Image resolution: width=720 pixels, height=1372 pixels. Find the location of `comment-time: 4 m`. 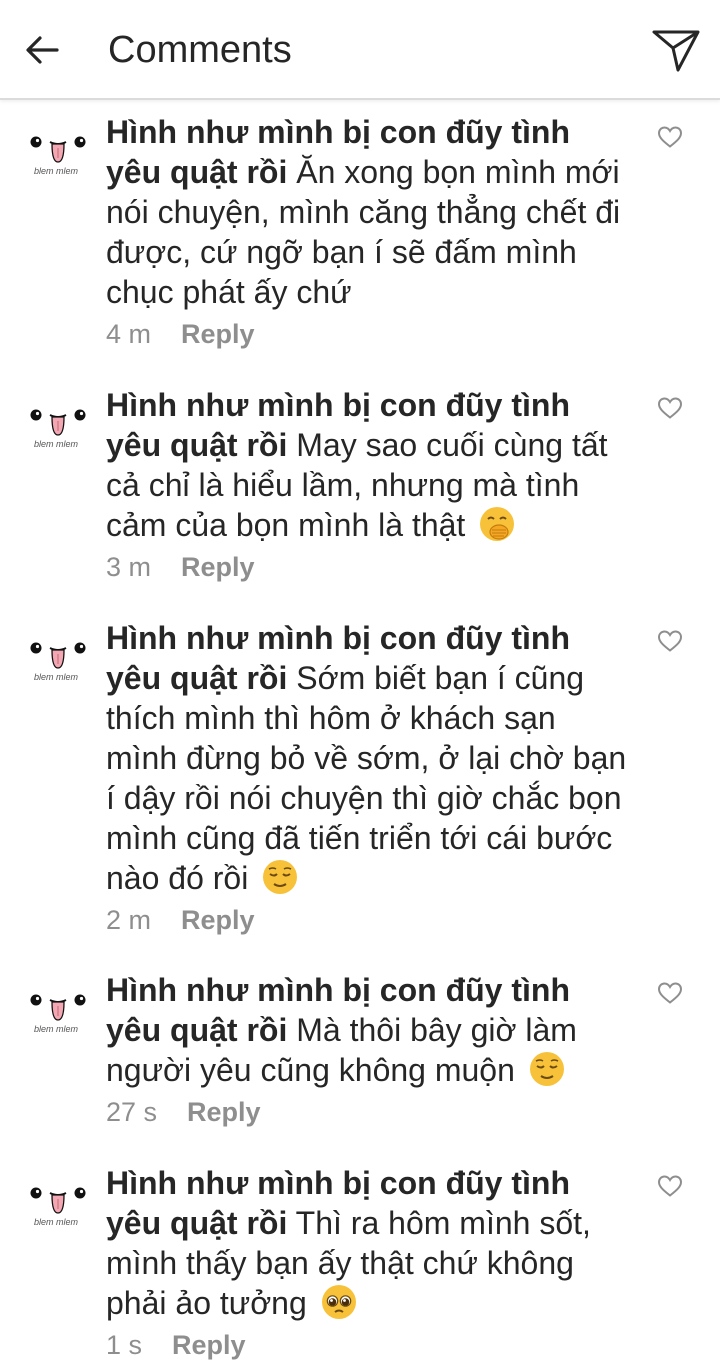

comment-time: 4 m is located at coordinates (129, 334).